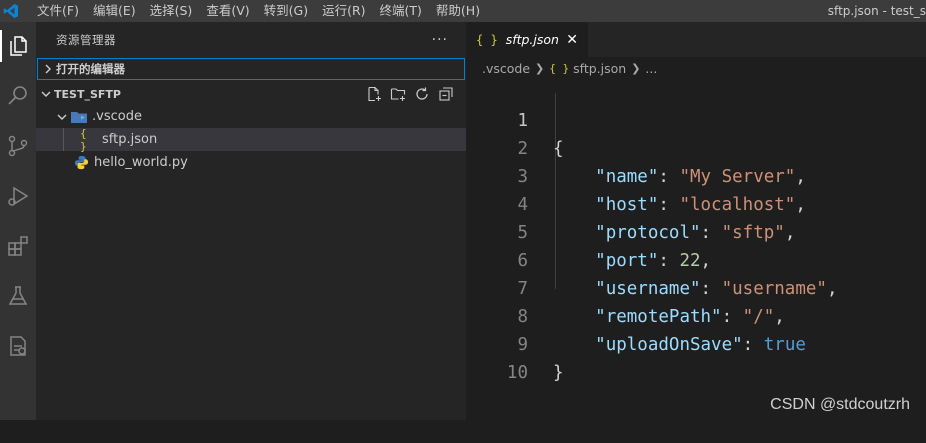 This screenshot has width=926, height=443. I want to click on tab-sftp-json: { } sftp.json ✕, so click(527, 39).